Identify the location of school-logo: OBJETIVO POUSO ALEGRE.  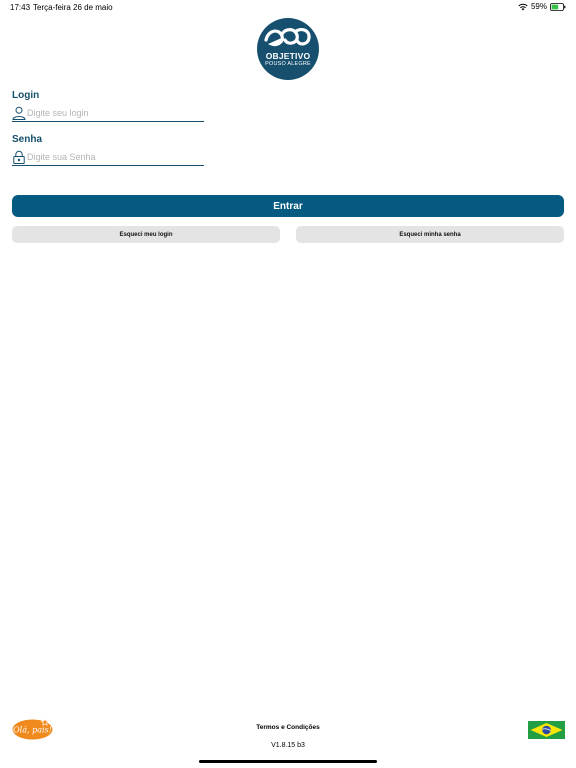
(288, 49).